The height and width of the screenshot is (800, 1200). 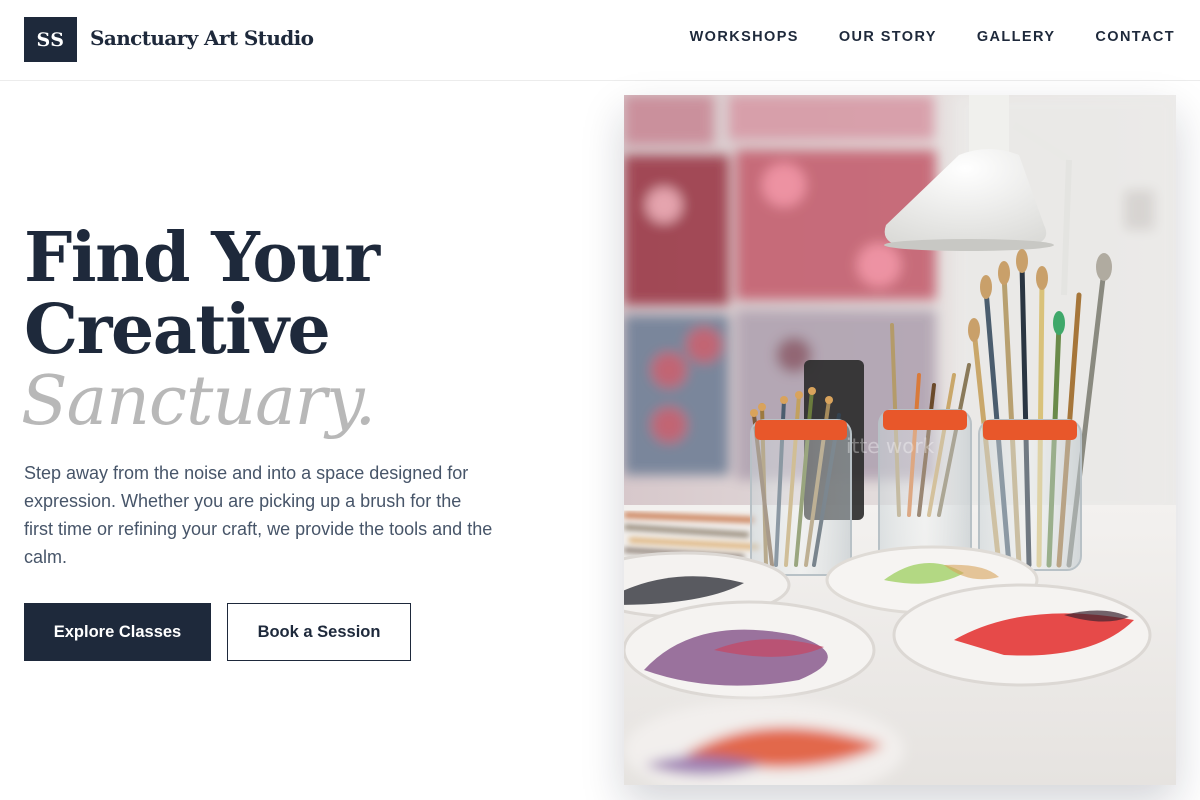 I want to click on headline-accent: Sanctuary., so click(x=198, y=401).